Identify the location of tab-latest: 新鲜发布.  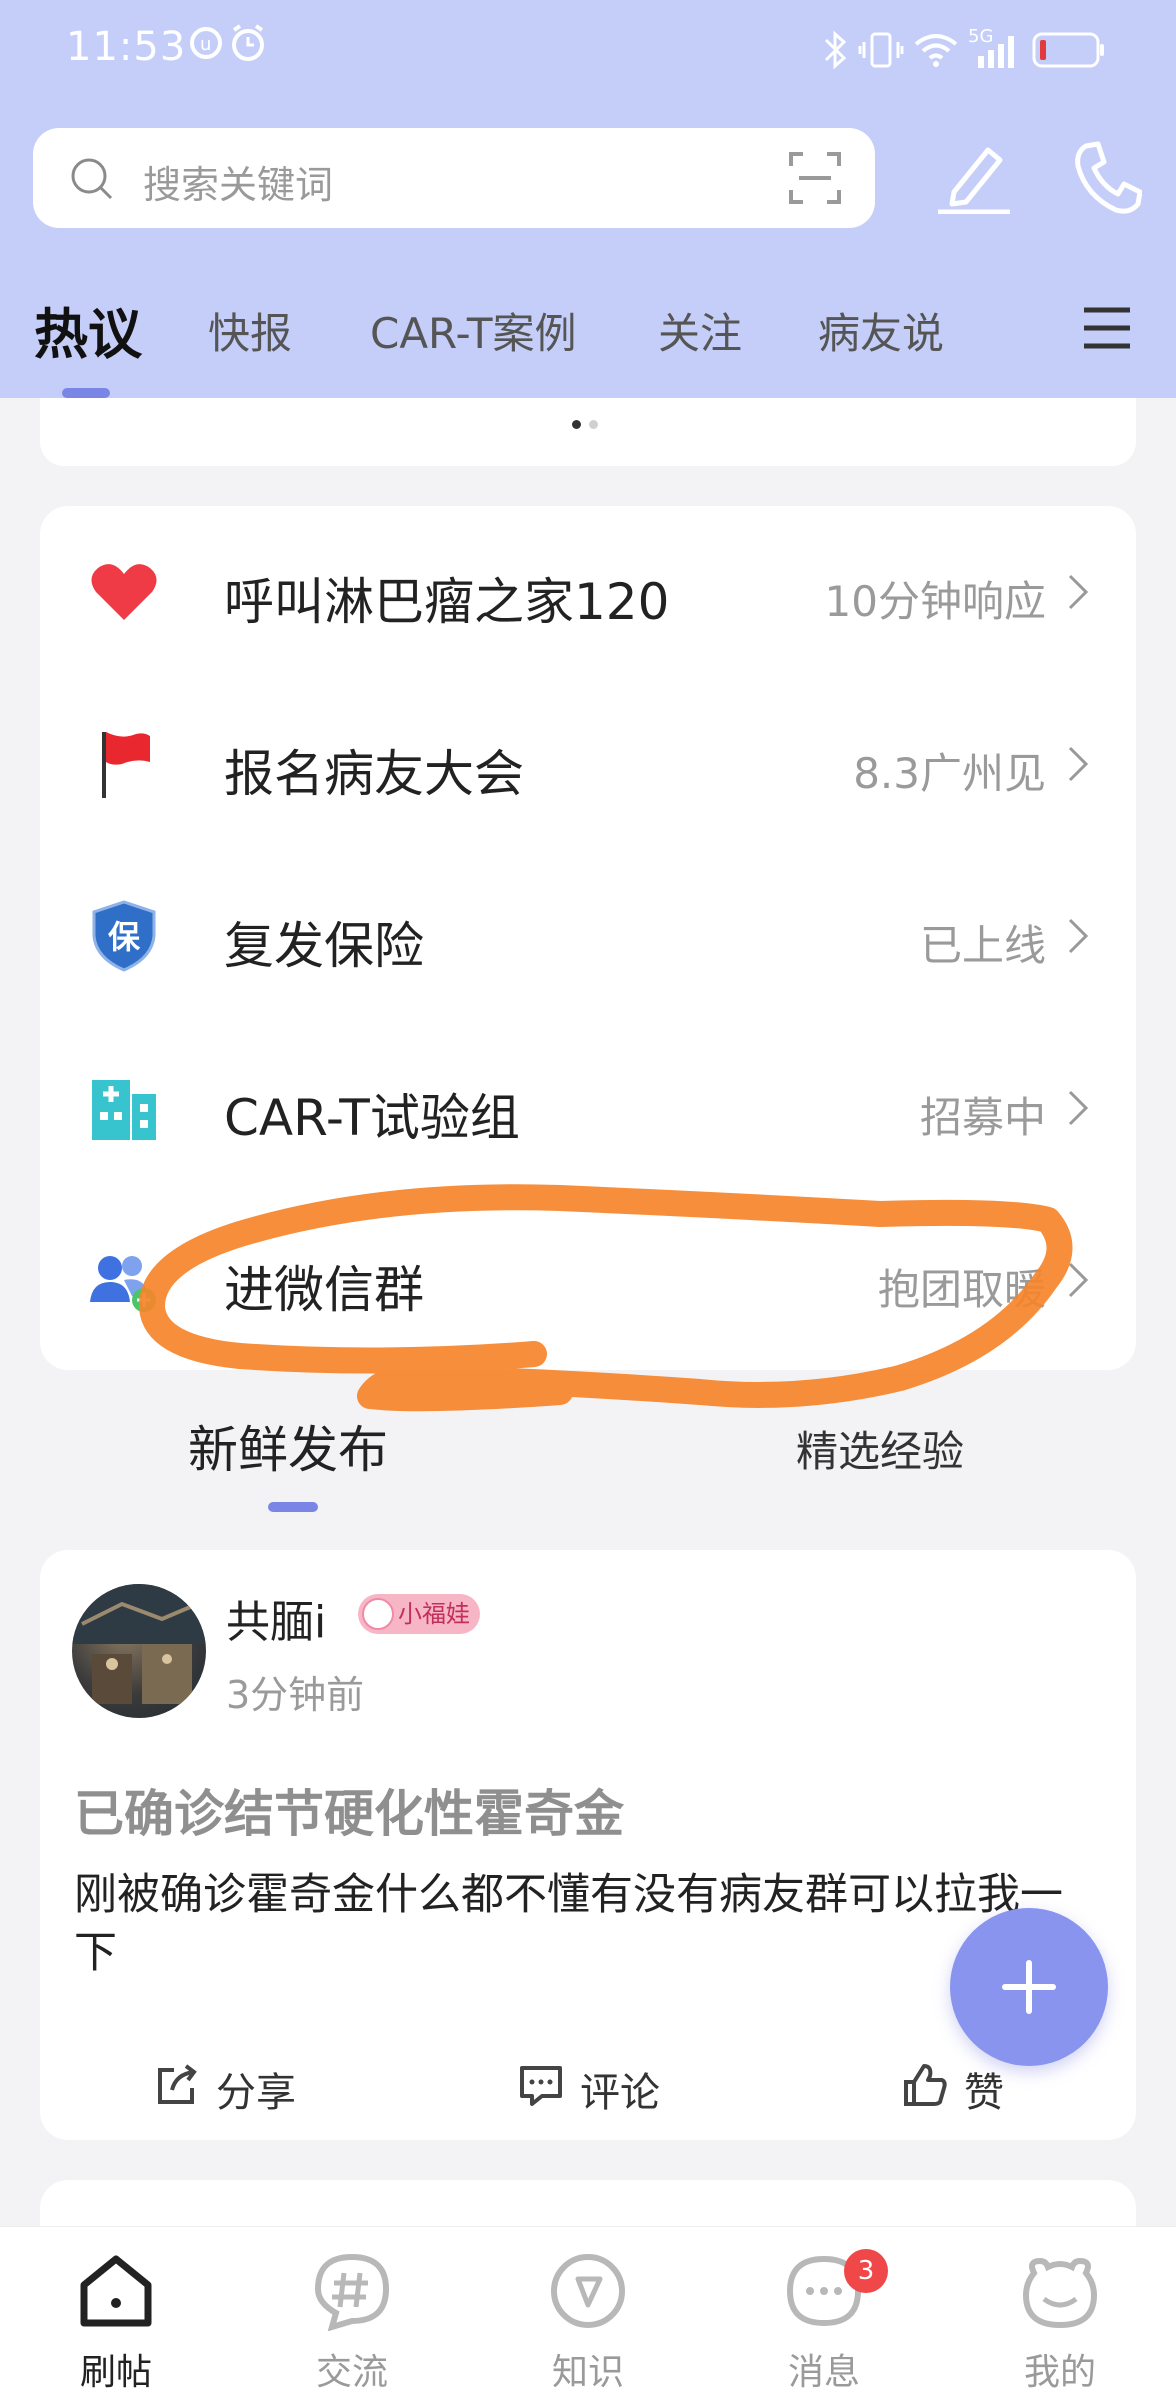
(288, 1446).